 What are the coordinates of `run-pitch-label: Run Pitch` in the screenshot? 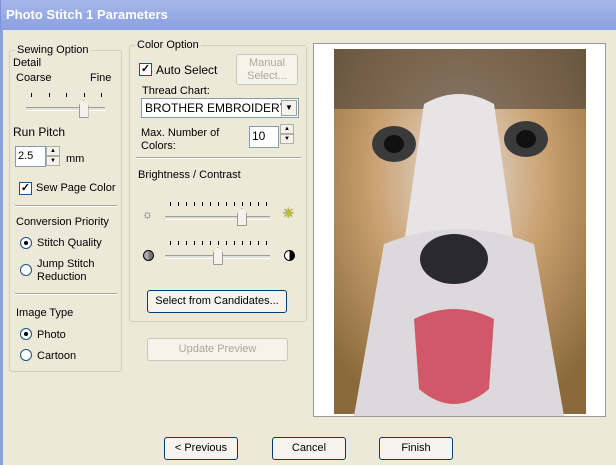 It's located at (39, 132).